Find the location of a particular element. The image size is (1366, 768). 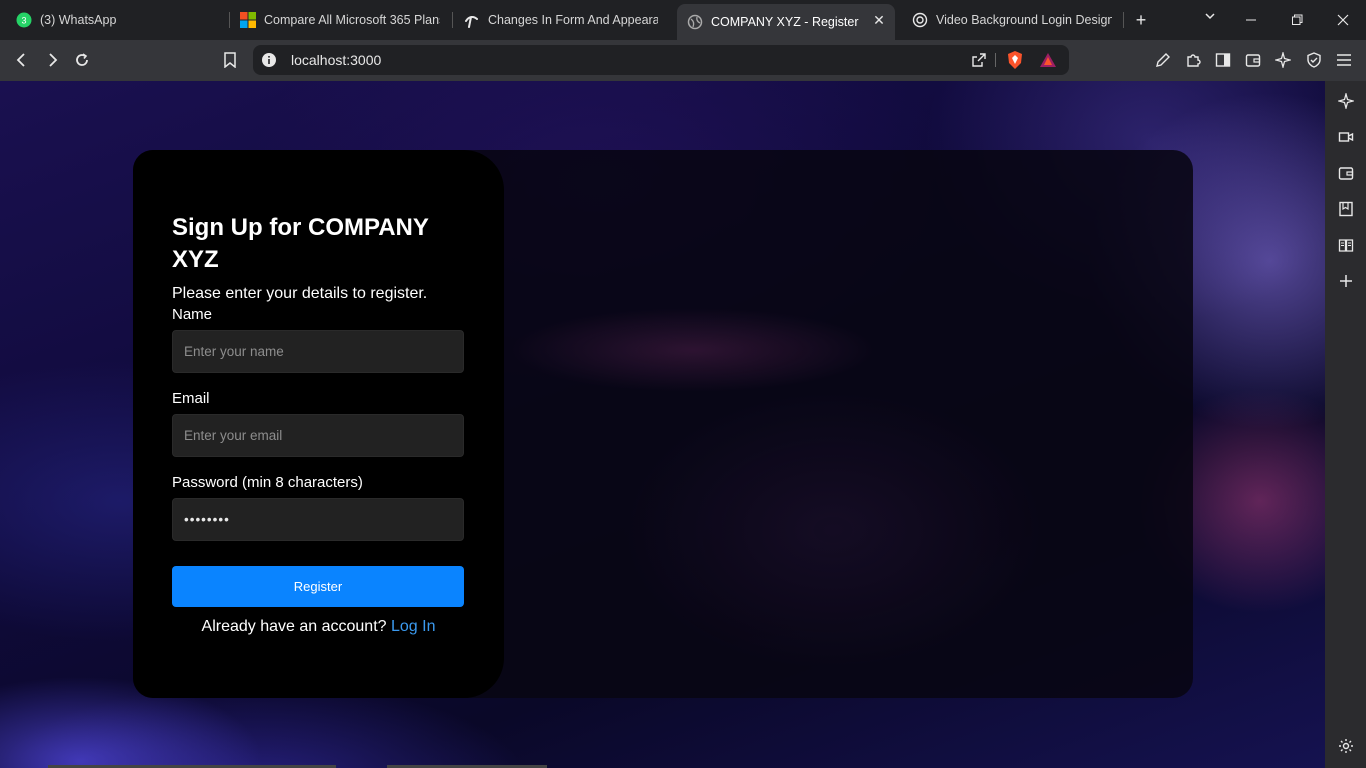

tab-microsoft: Compare All Microsoft 365 Plans is located at coordinates (340, 20).